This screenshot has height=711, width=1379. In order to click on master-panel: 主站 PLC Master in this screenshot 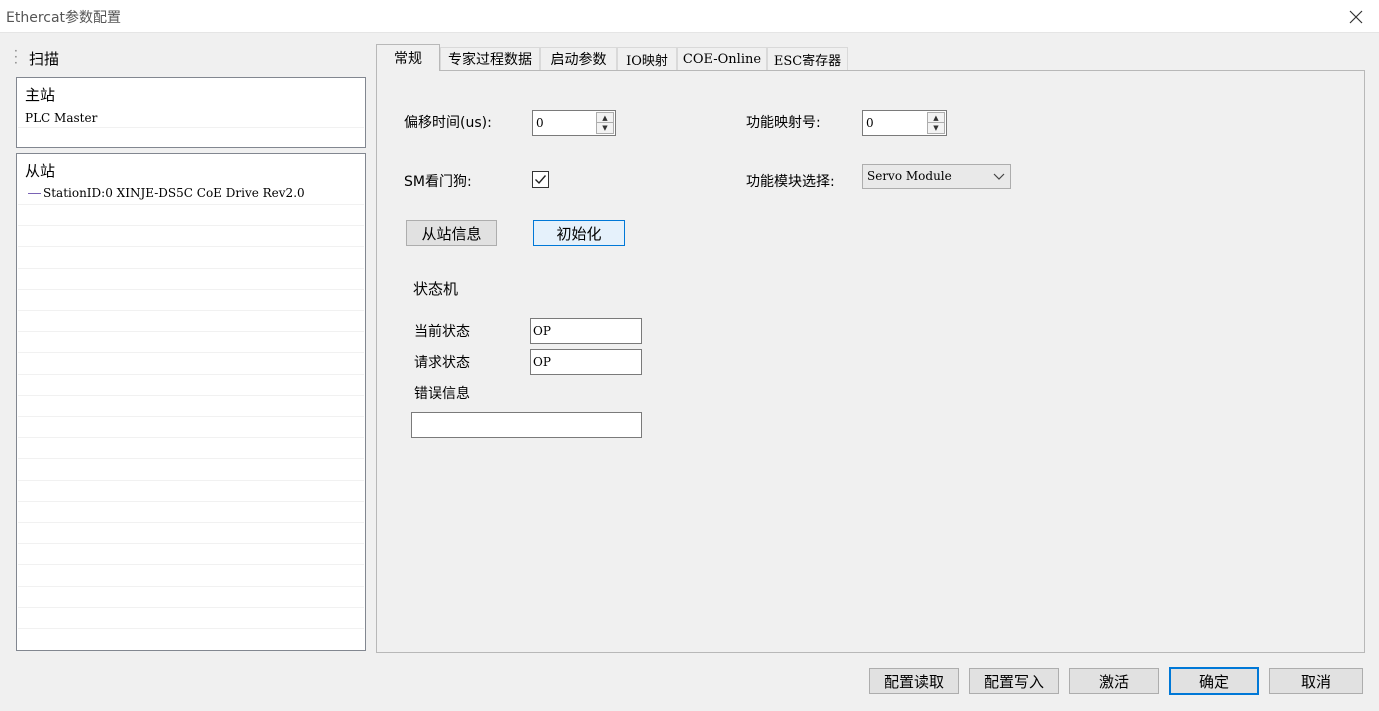, I will do `click(191, 112)`.